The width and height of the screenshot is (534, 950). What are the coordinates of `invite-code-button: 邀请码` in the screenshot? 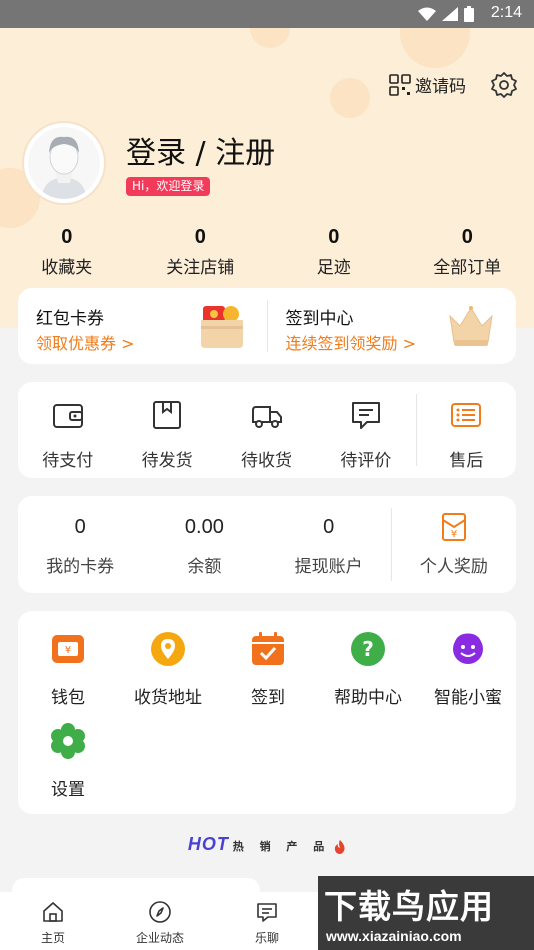 It's located at (427, 84).